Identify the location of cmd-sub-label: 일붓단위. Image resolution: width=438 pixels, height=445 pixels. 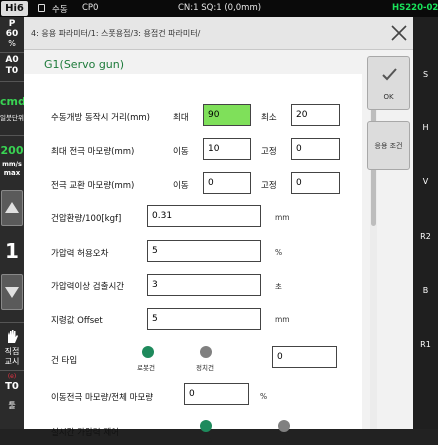
(12, 118).